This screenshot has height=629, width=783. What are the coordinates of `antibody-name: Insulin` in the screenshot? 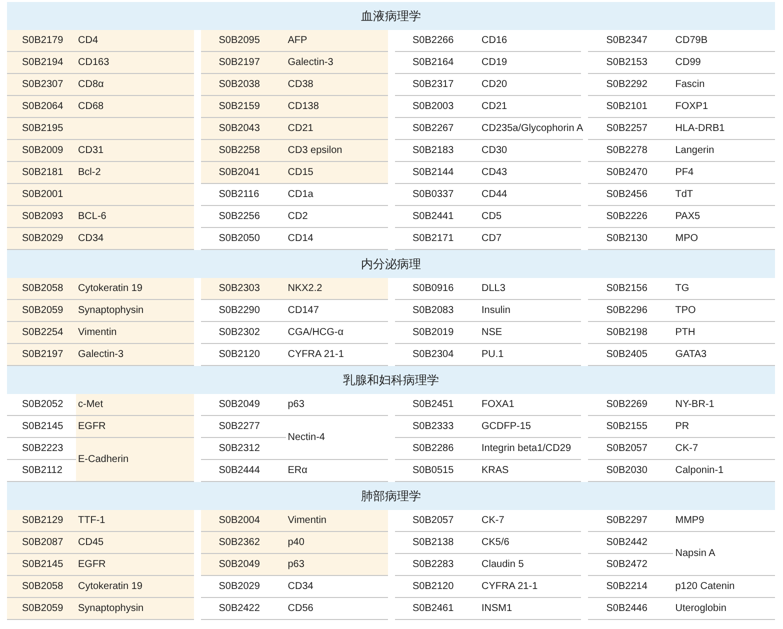 It's located at (531, 311).